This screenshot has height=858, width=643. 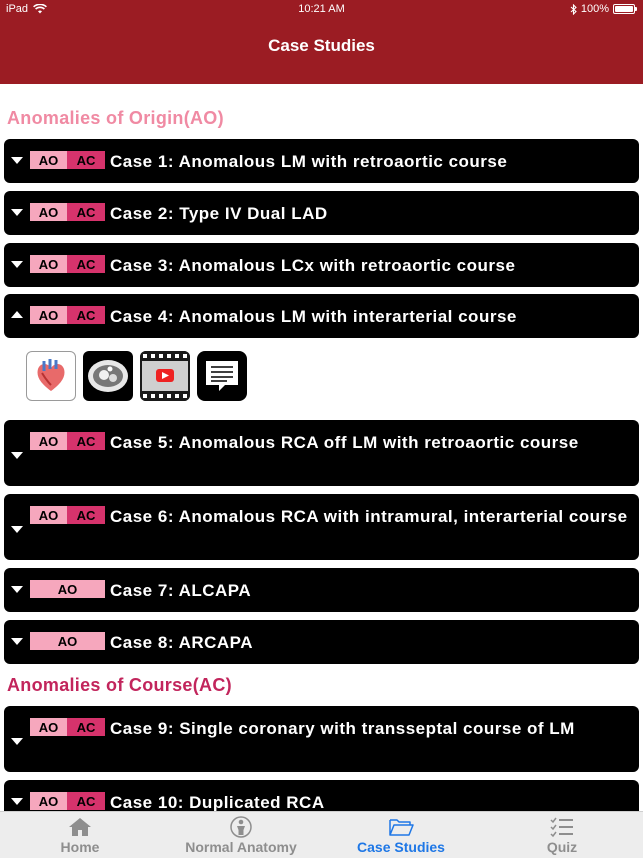 I want to click on case-title: Case 2: Type IV Dual LAD, so click(x=219, y=213).